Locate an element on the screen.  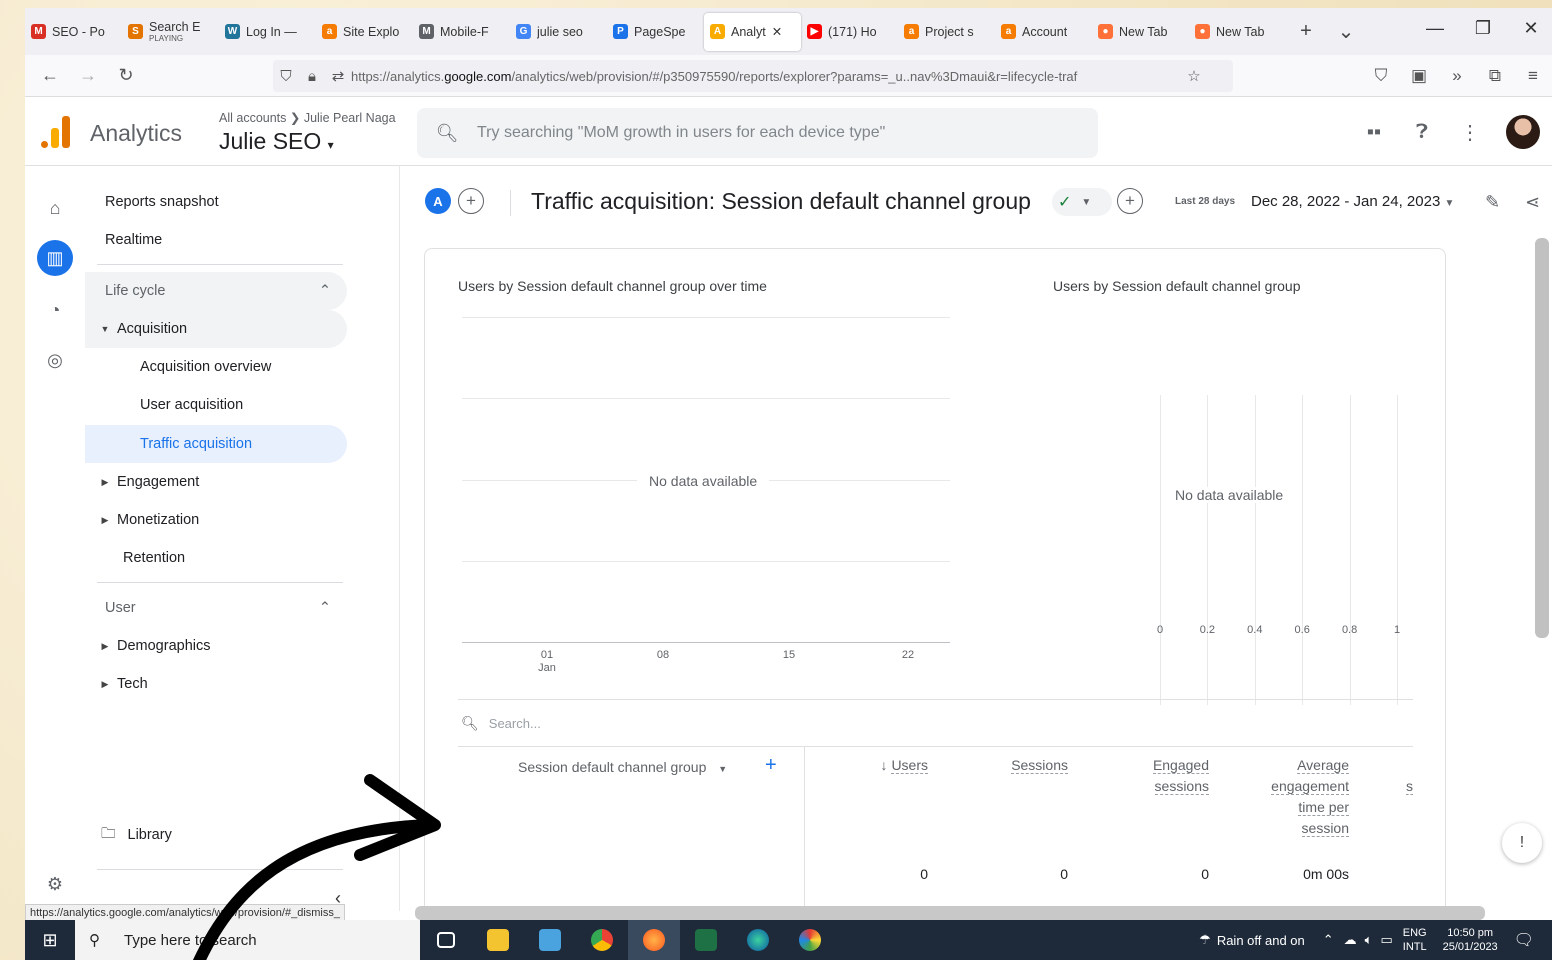
browser-tab: S Search E PLAYING is located at coordinates (170, 32).